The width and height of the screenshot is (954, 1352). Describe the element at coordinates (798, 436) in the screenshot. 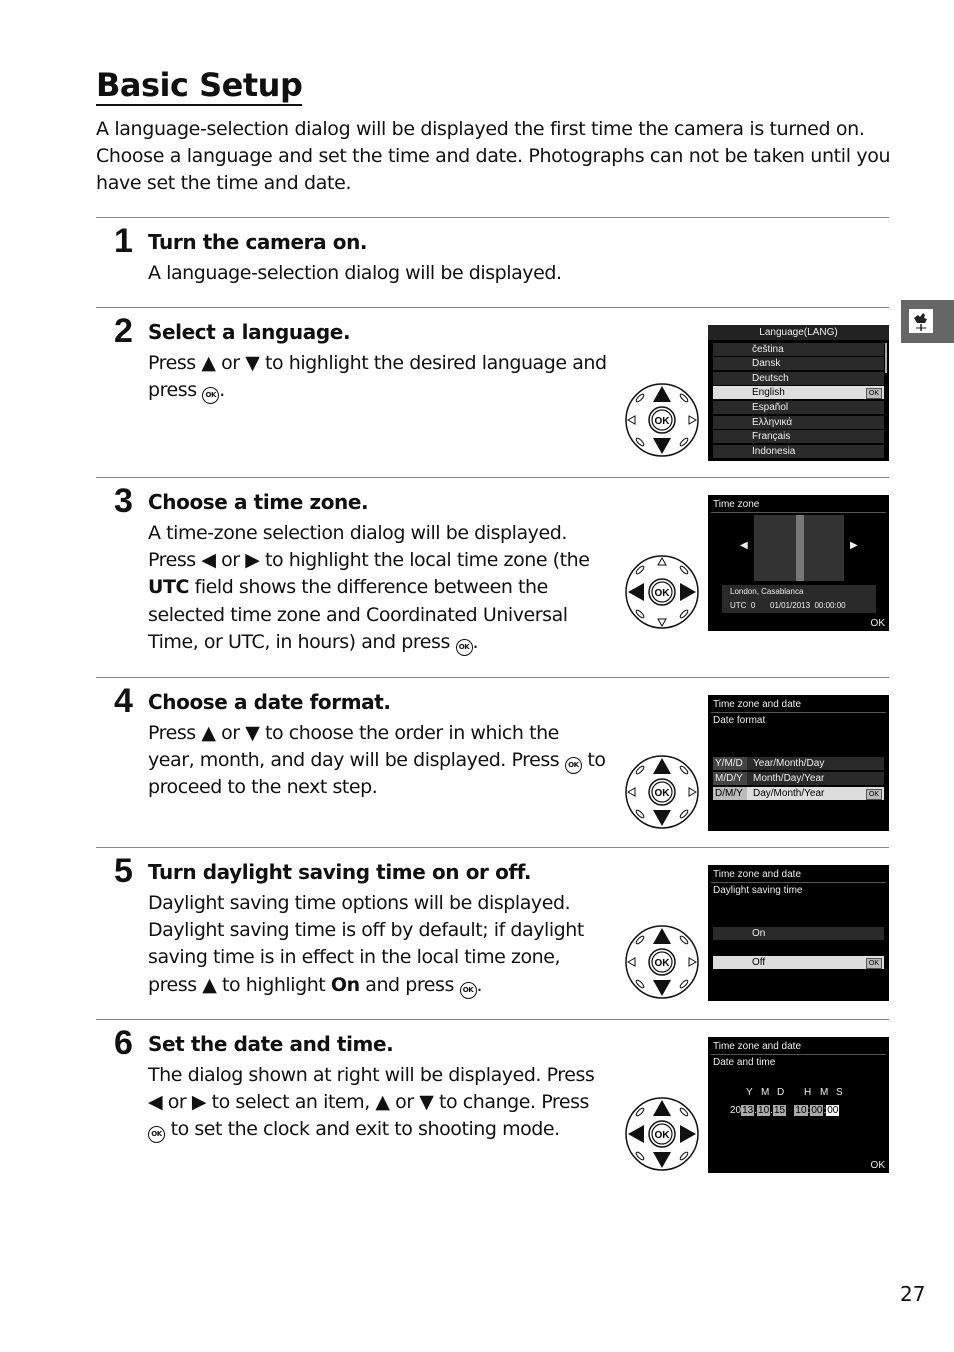

I see `language-option: Français` at that location.